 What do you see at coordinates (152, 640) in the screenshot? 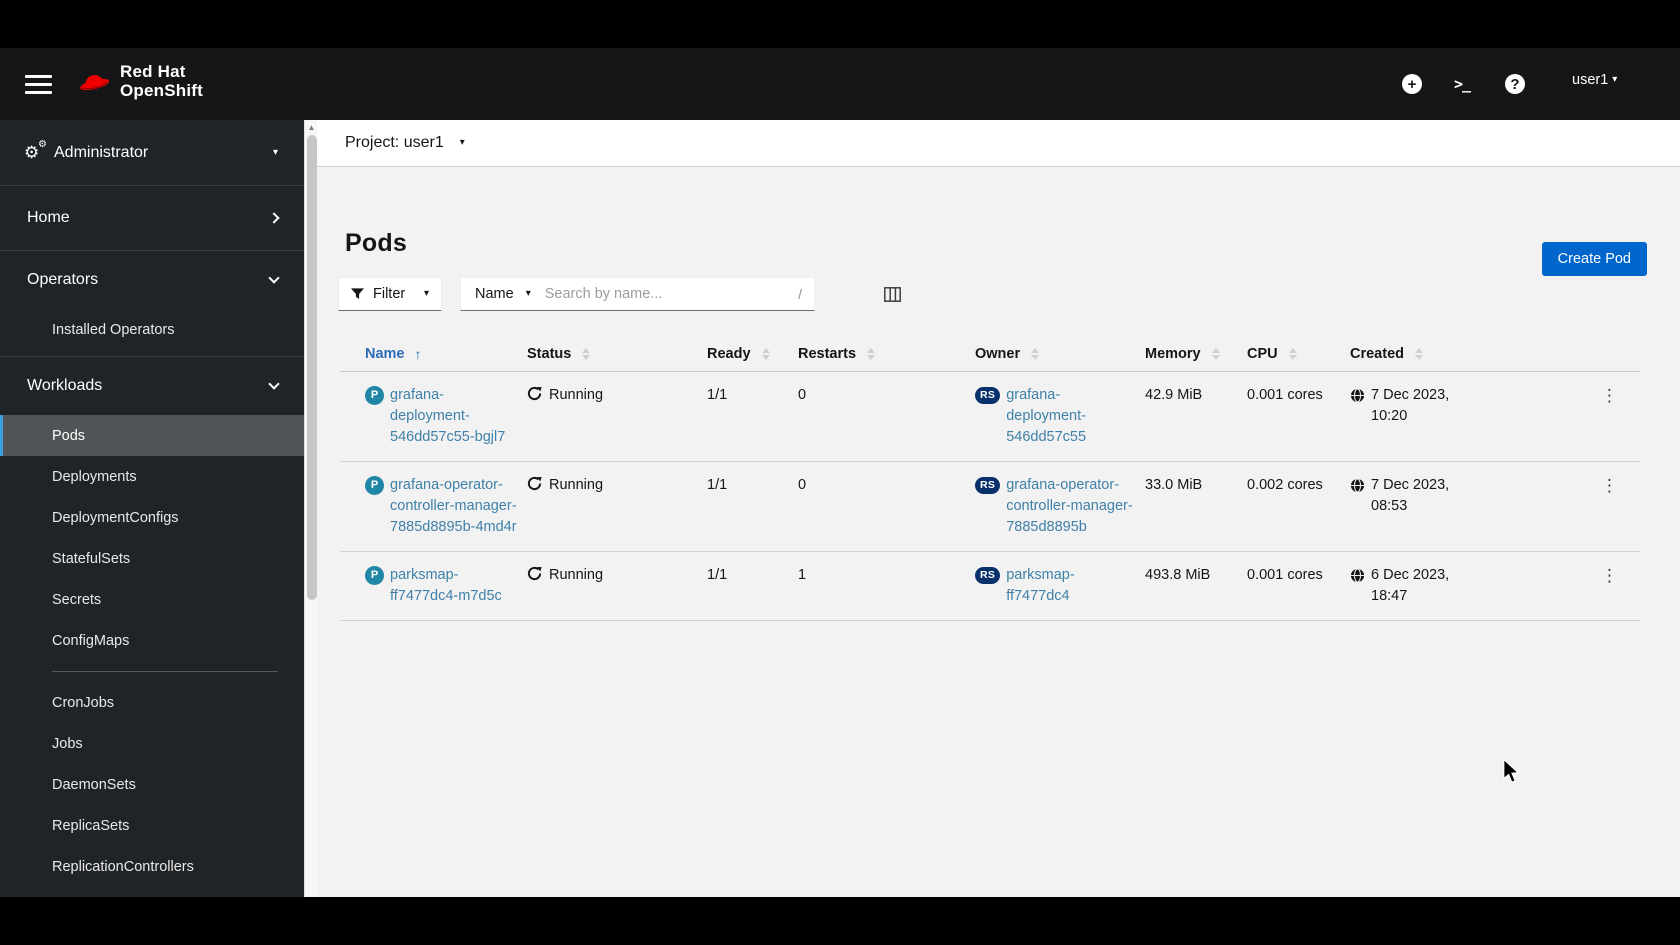
I see `sidebar-item-configmaps: ConfigMaps` at bounding box center [152, 640].